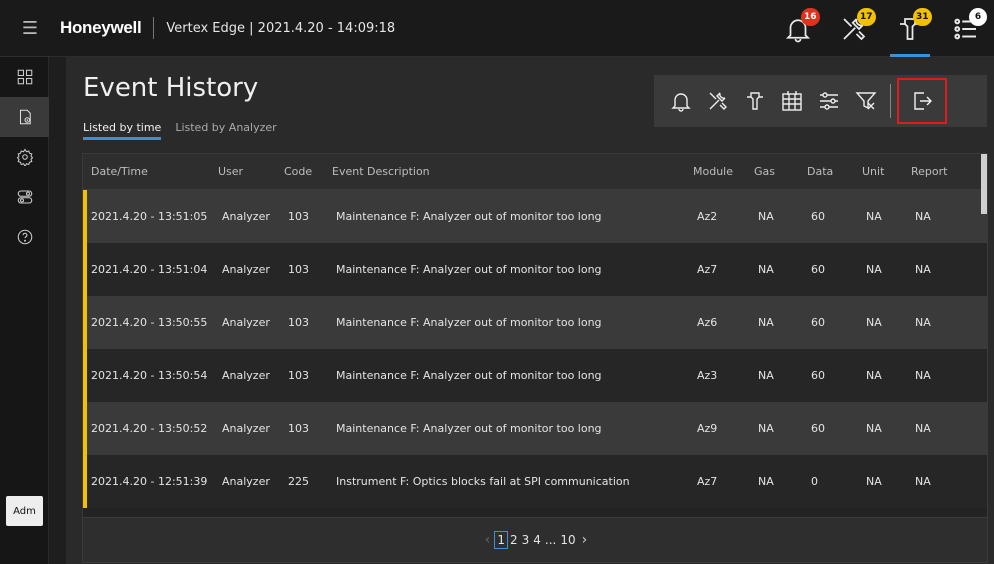  I want to click on page-link: 3, so click(526, 540).